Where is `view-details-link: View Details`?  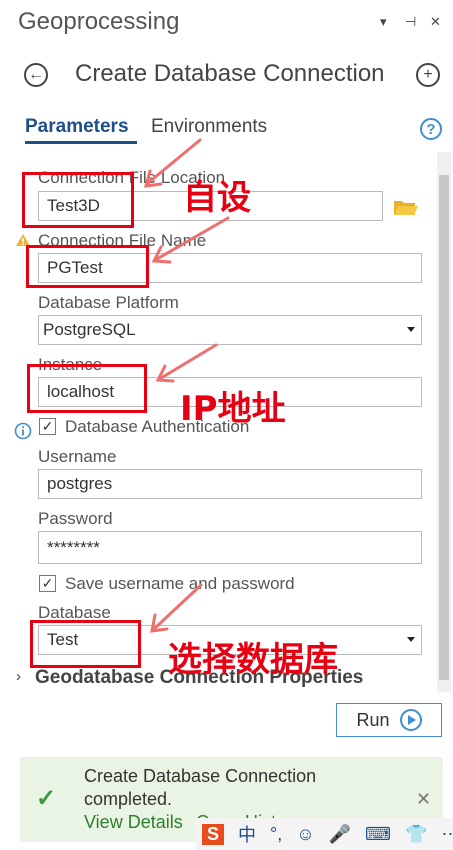 view-details-link: View Details is located at coordinates (133, 822).